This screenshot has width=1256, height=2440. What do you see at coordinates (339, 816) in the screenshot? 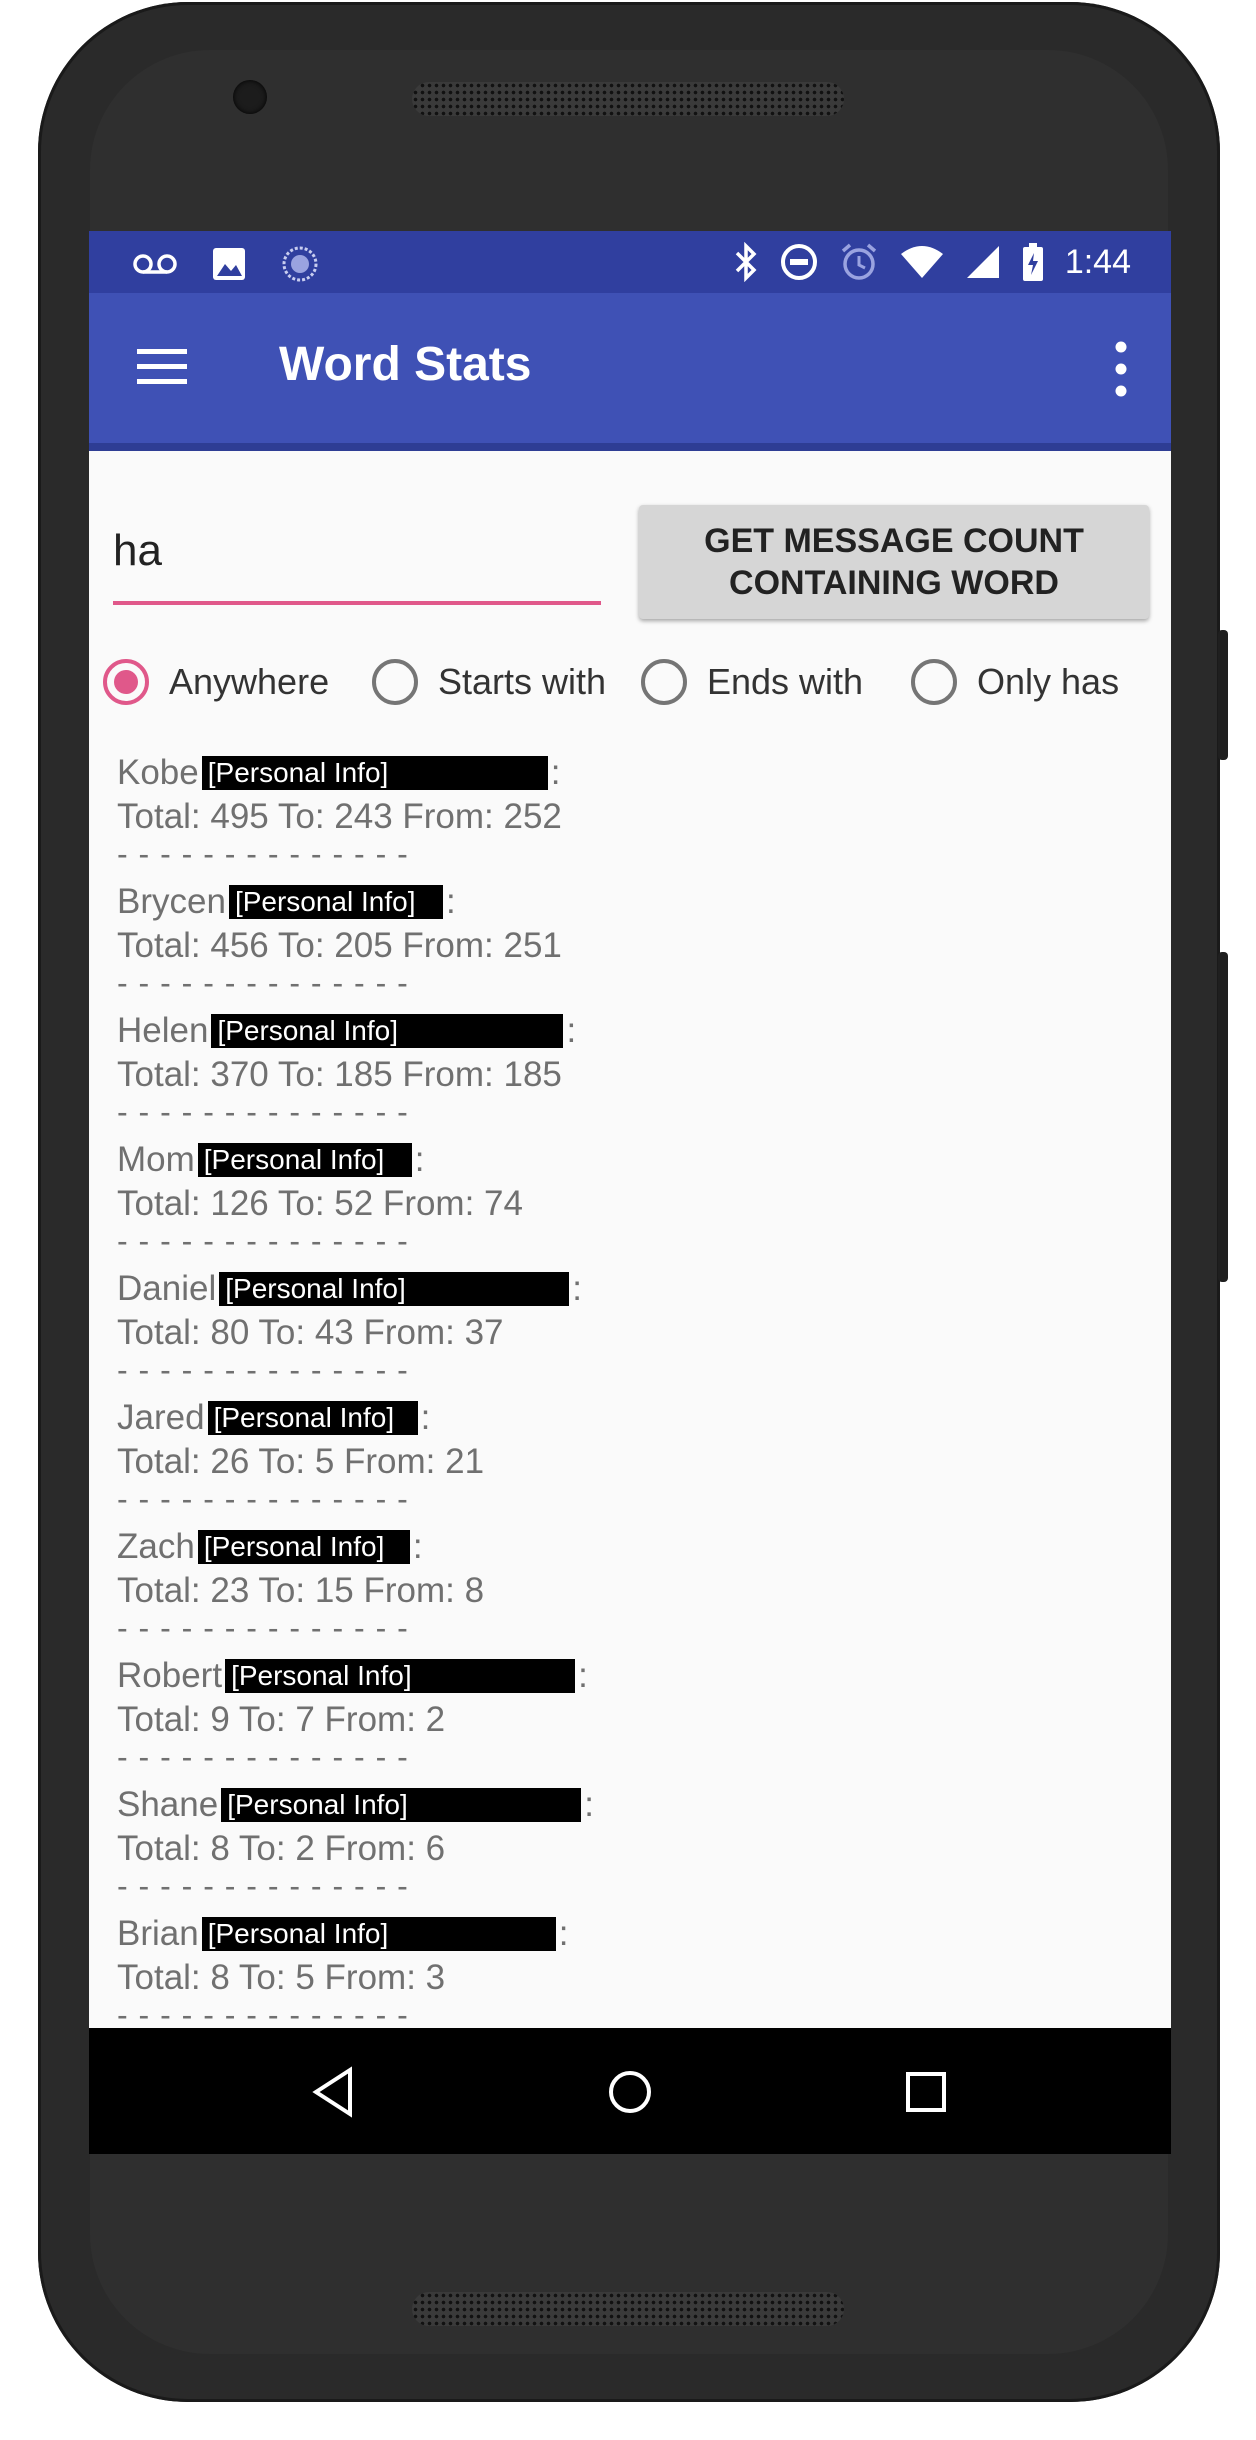
I see `message-stats: Total: 495 To: 243 From: 252` at bounding box center [339, 816].